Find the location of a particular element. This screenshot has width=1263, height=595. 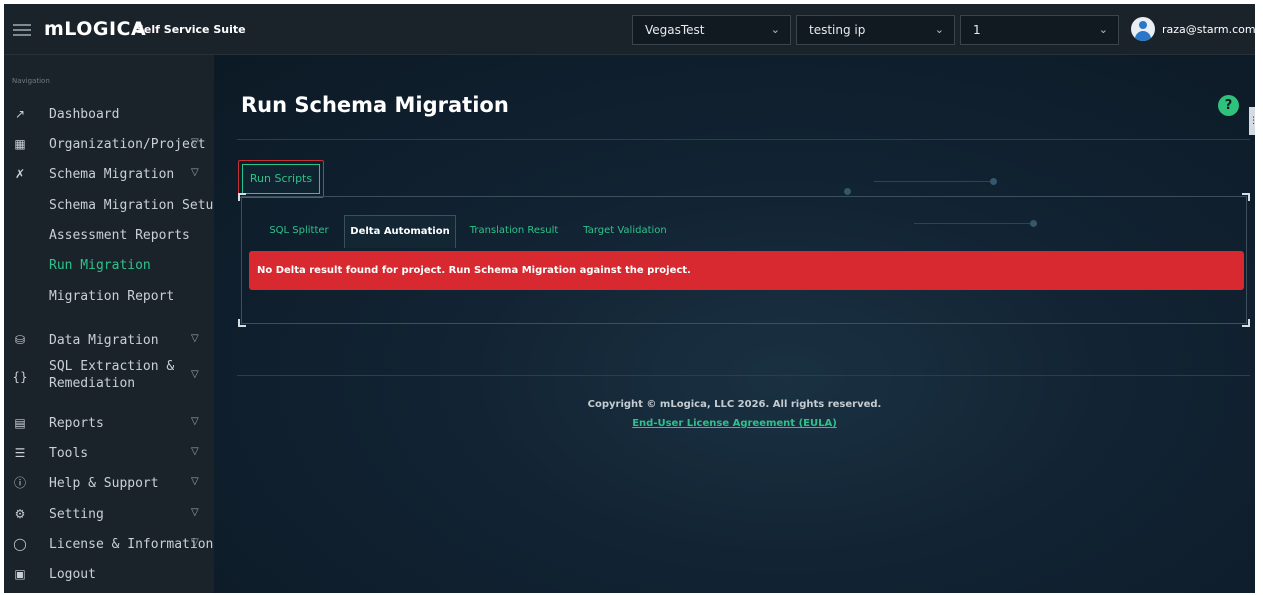

user-avatar-icon is located at coordinates (1143, 29).